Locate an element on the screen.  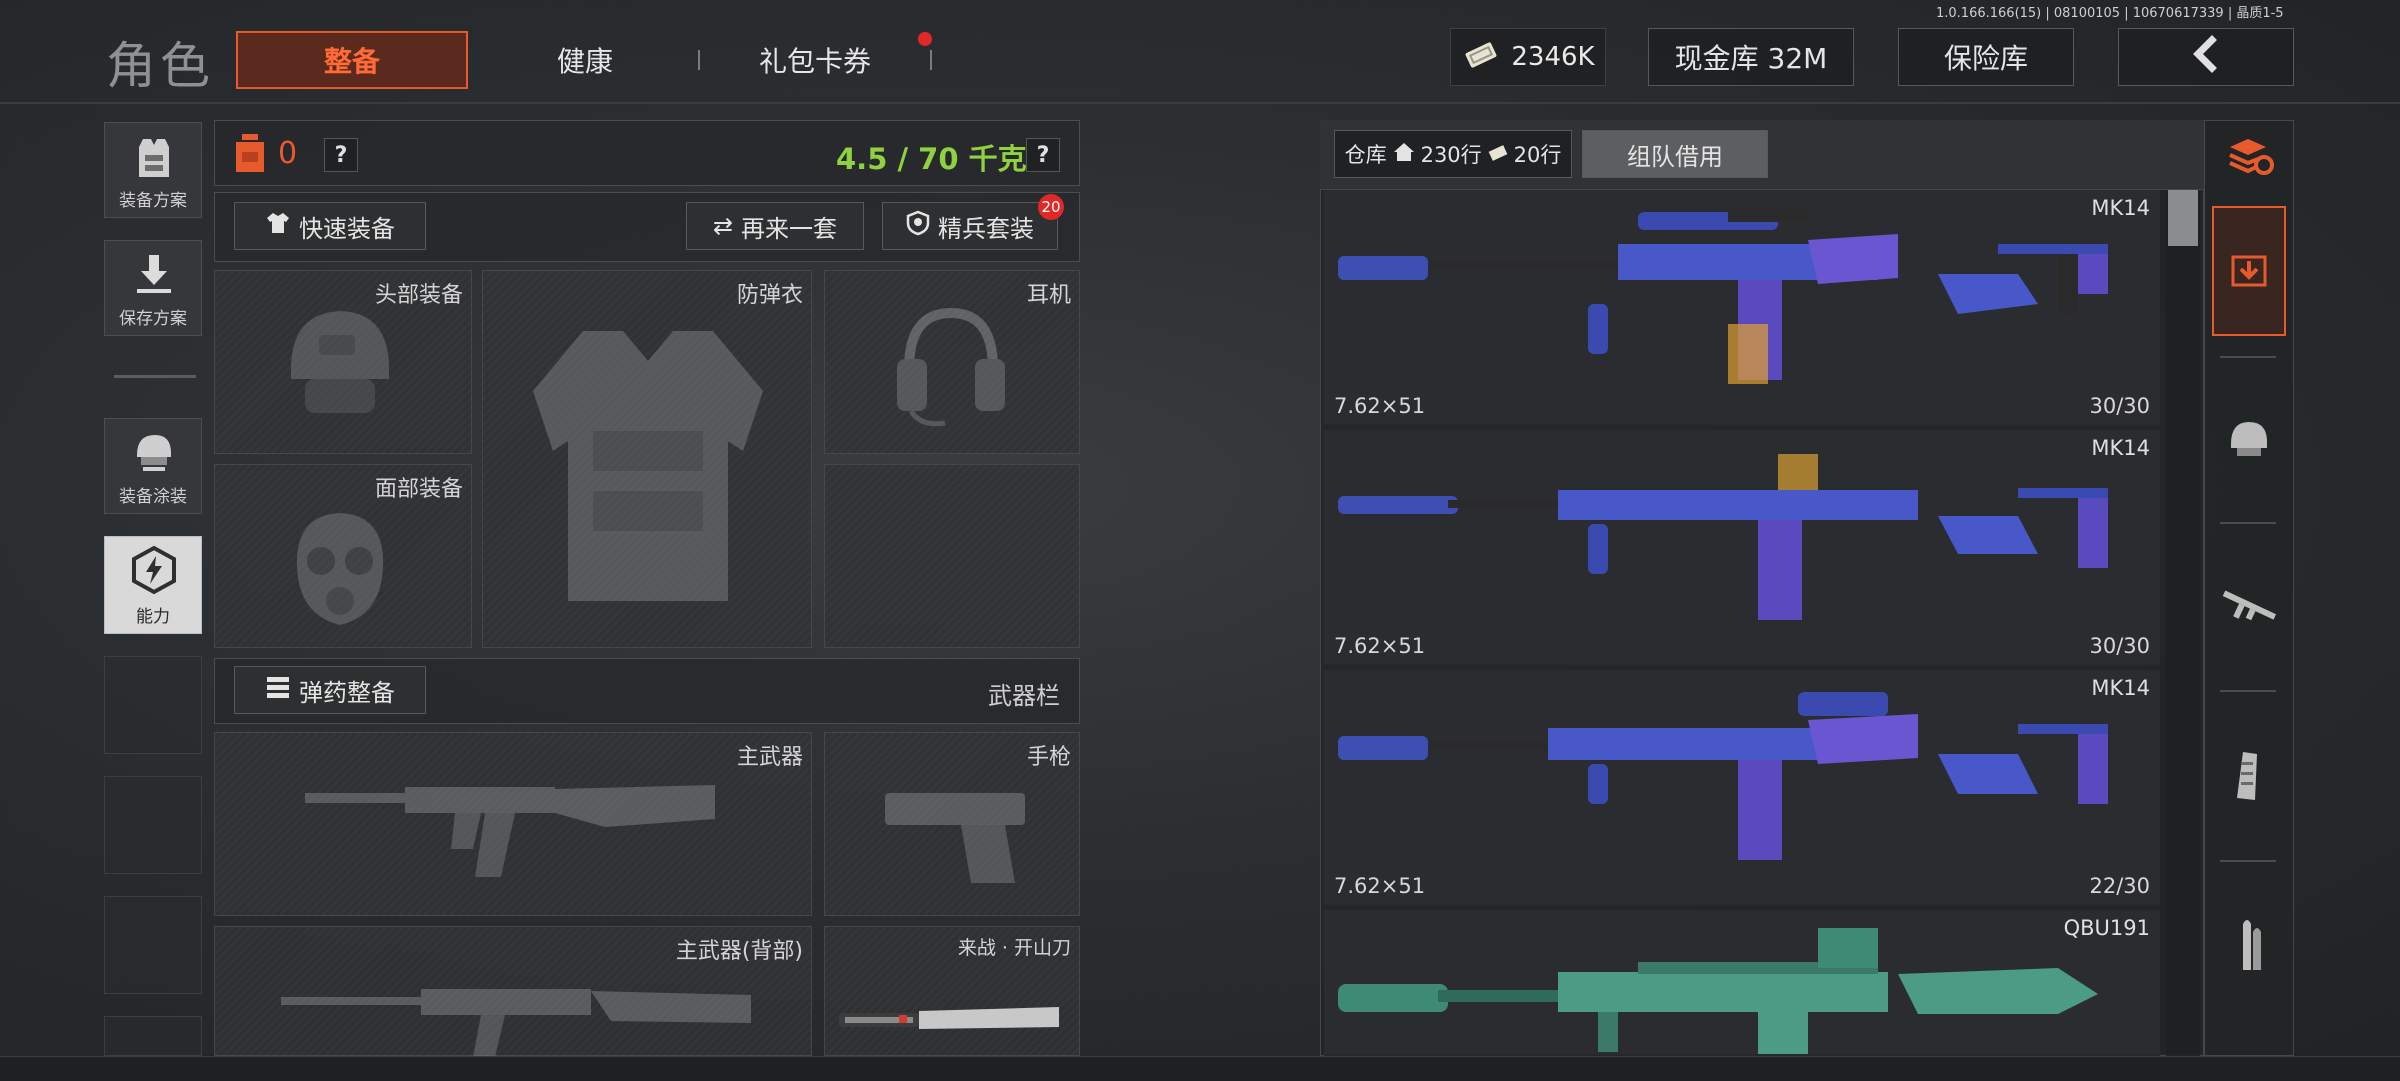
sidebar-item-label: 能力 is located at coordinates (153, 617).